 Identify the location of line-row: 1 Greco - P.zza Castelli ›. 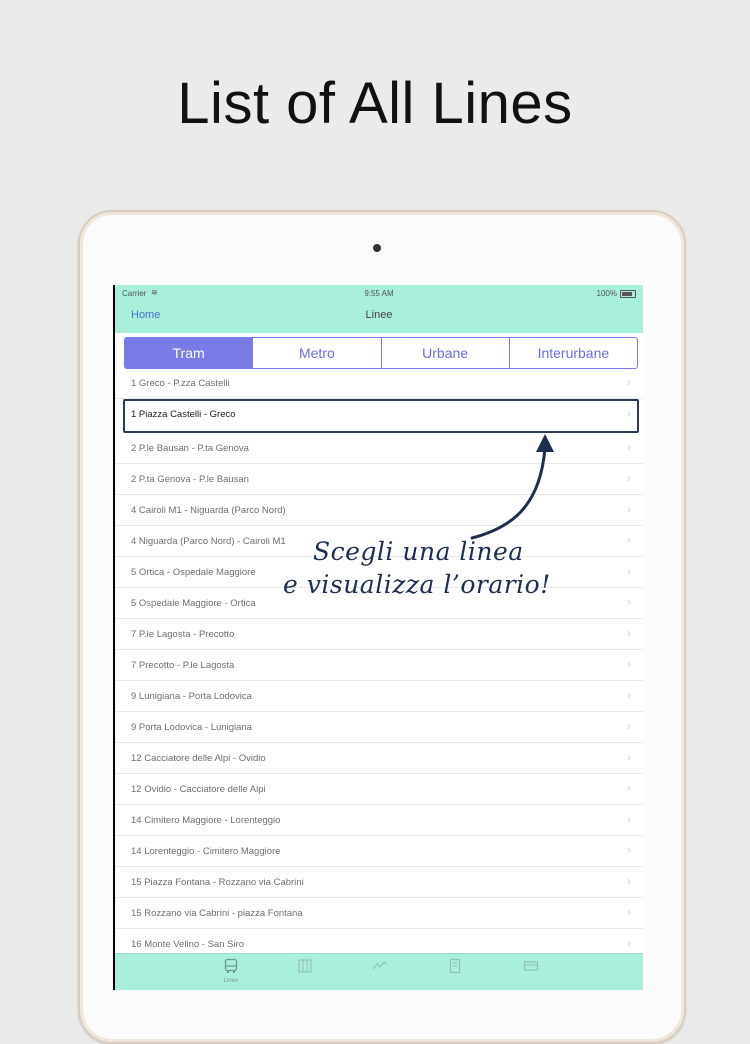
(379, 383).